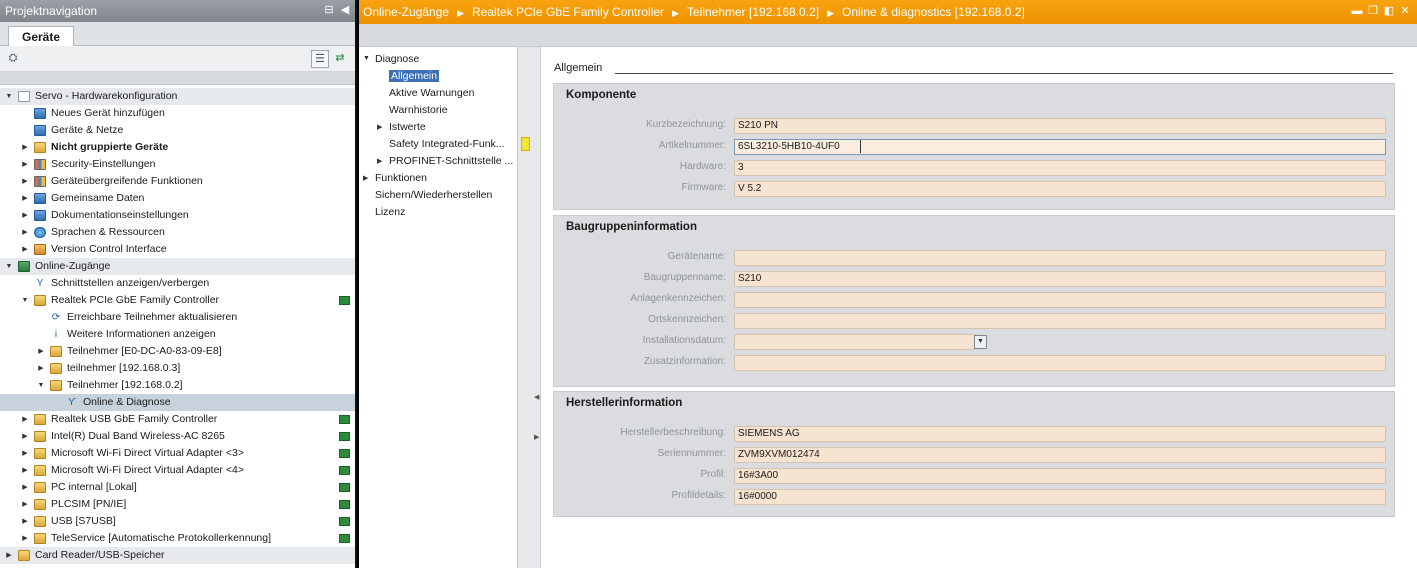 The height and width of the screenshot is (568, 1417). What do you see at coordinates (345, 10) in the screenshot?
I see `collapse-panel-icon: ◀` at bounding box center [345, 10].